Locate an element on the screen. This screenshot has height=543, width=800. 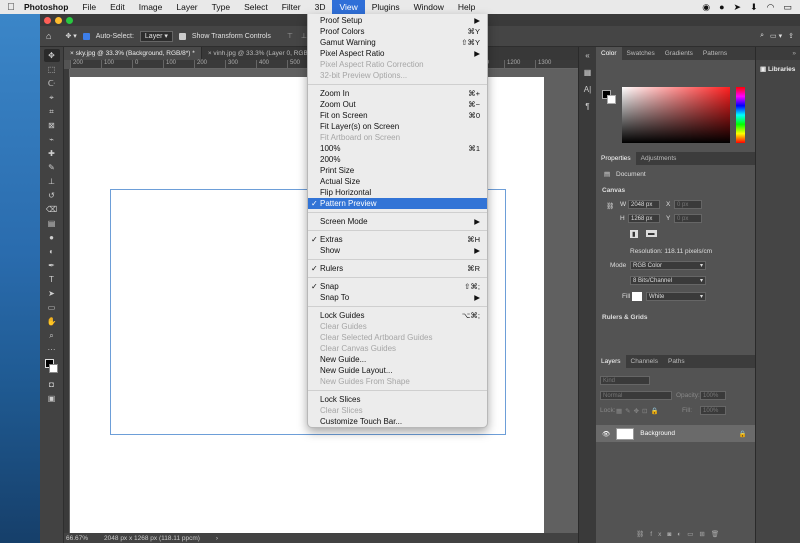
lock-icons: ▦✎✥⊡🔒 is located at coordinates (639, 411).